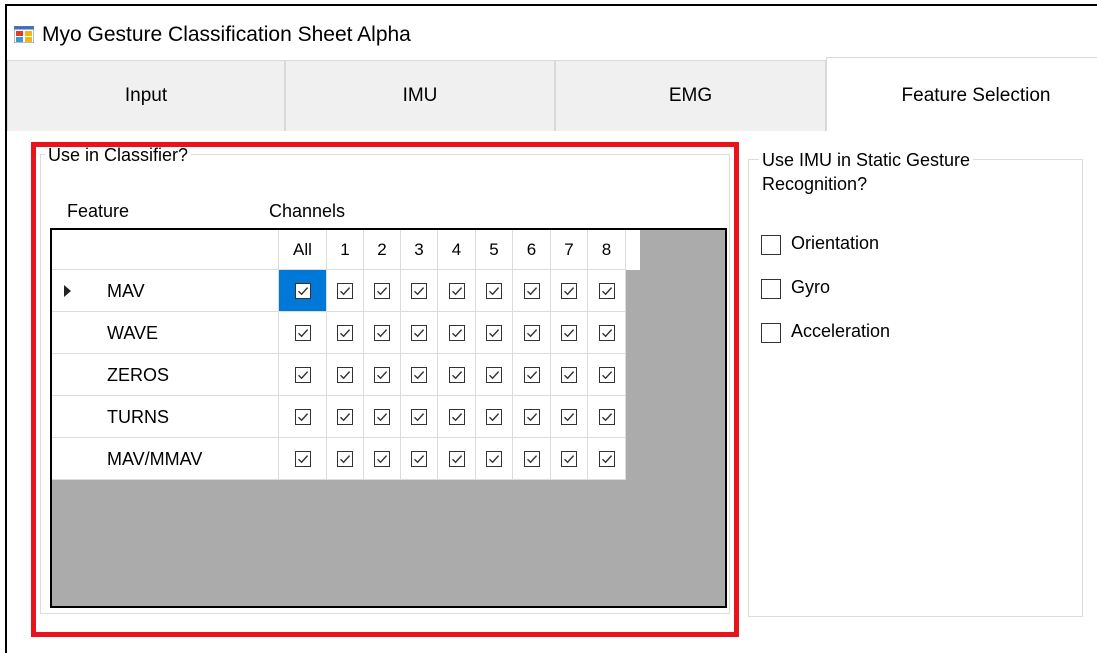 The height and width of the screenshot is (653, 1097). I want to click on imu-group-title-line1: Use IMU in Static Gesture, so click(866, 160).